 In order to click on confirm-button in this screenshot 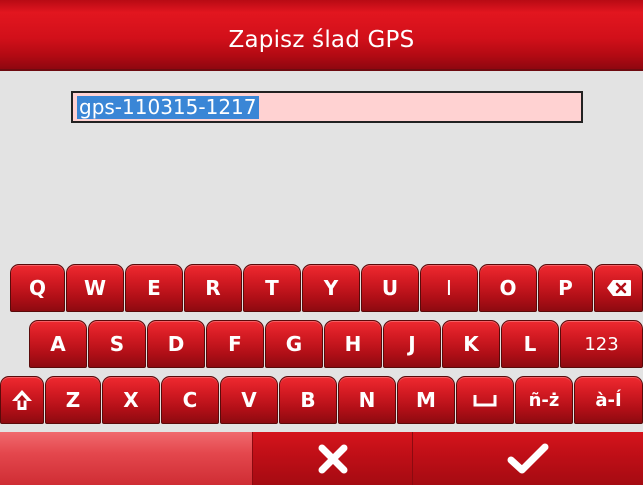, I will do `click(528, 458)`.